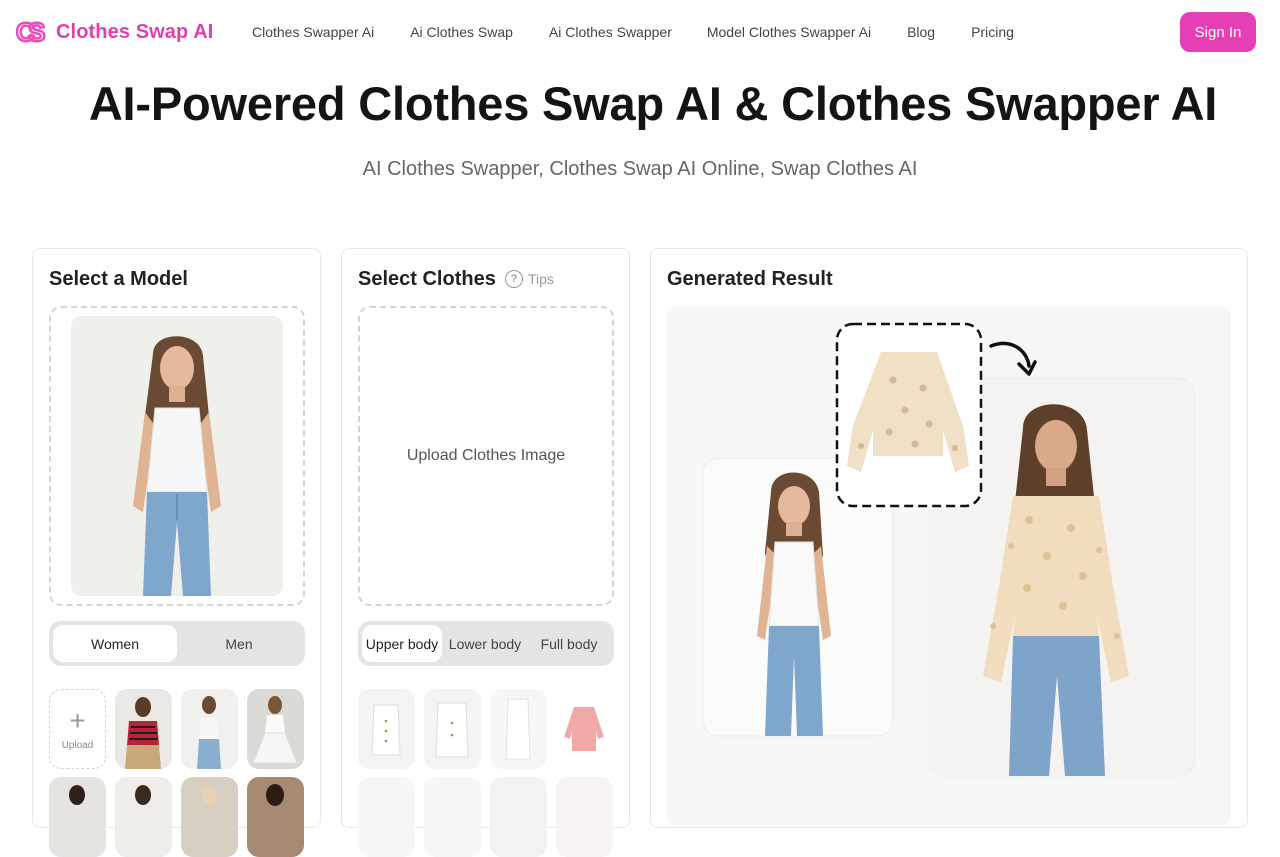 Image resolution: width=1280 pixels, height=857 pixels. Describe the element at coordinates (610, 32) in the screenshot. I see `nav-link-ai-clothes-swapper: Ai Clothes Swapper` at that location.